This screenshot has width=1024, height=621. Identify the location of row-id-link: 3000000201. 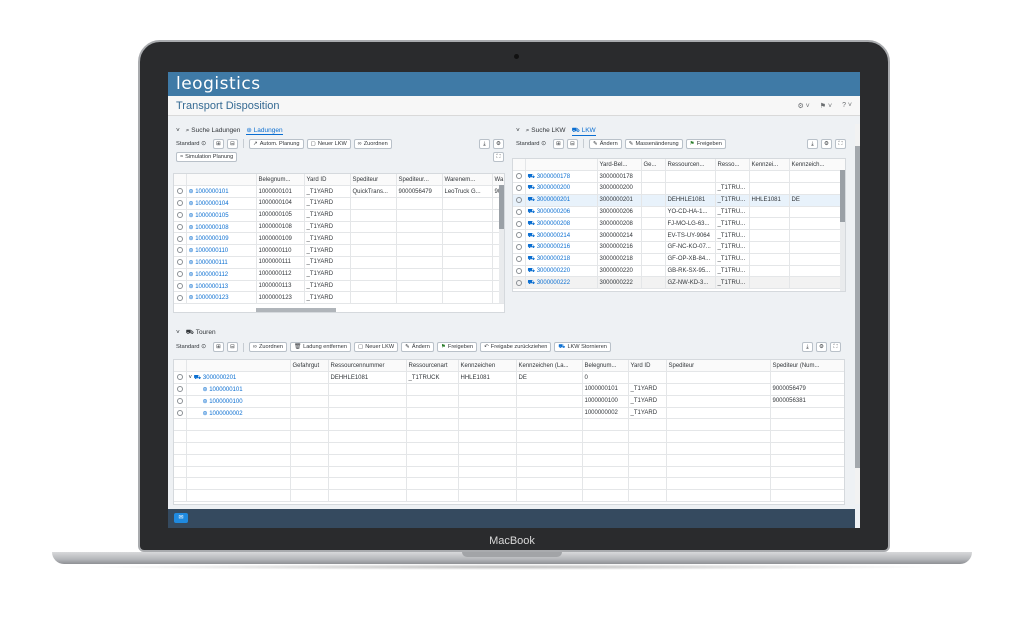
(219, 378).